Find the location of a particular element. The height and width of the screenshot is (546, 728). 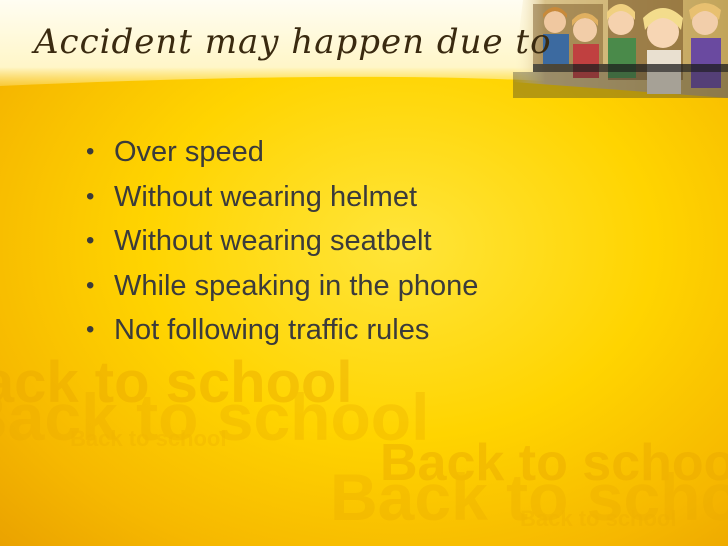

list-item: • Not following traffic rules is located at coordinates (282, 330).